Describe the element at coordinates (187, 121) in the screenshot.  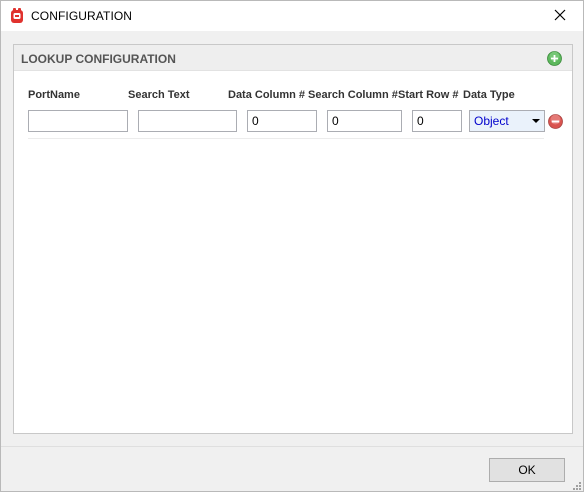
I see `search-text-input` at that location.